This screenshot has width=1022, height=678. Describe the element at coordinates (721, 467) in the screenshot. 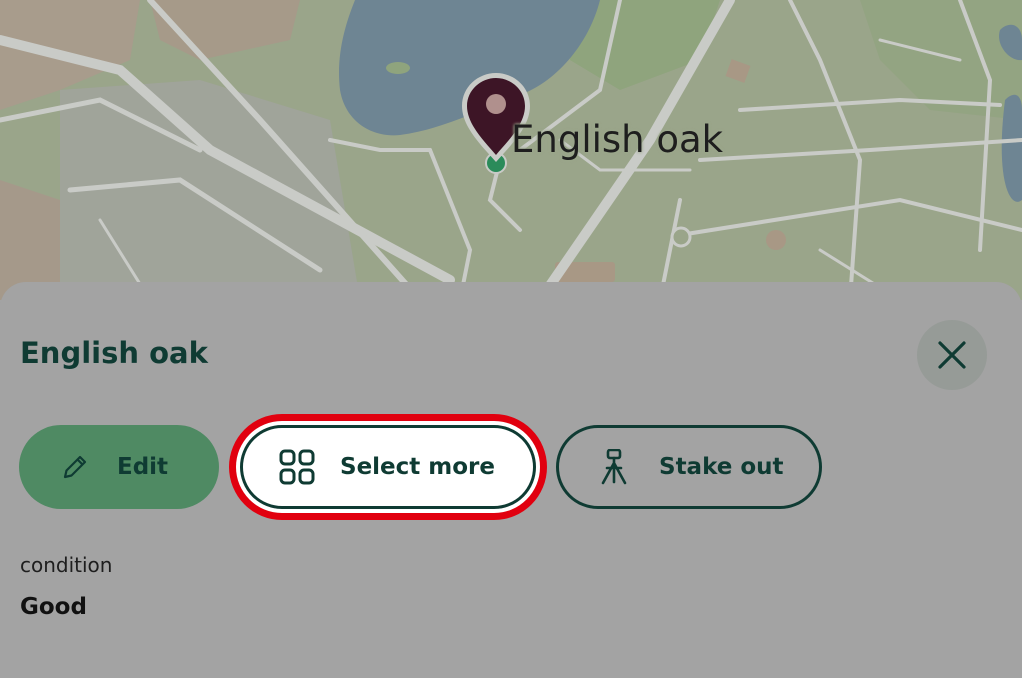

I see `stake-out-button-label: Stake out` at that location.